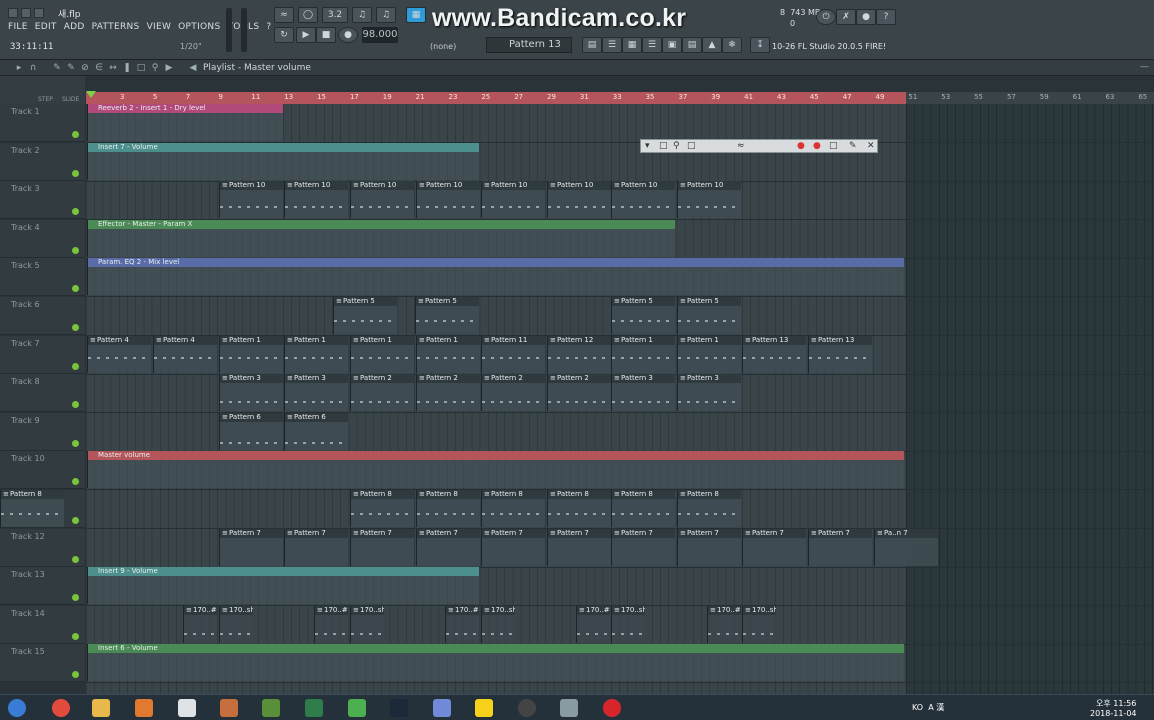 The image size is (1154, 720). Describe the element at coordinates (42, 431) in the screenshot. I see `track-header: Track 9` at that location.